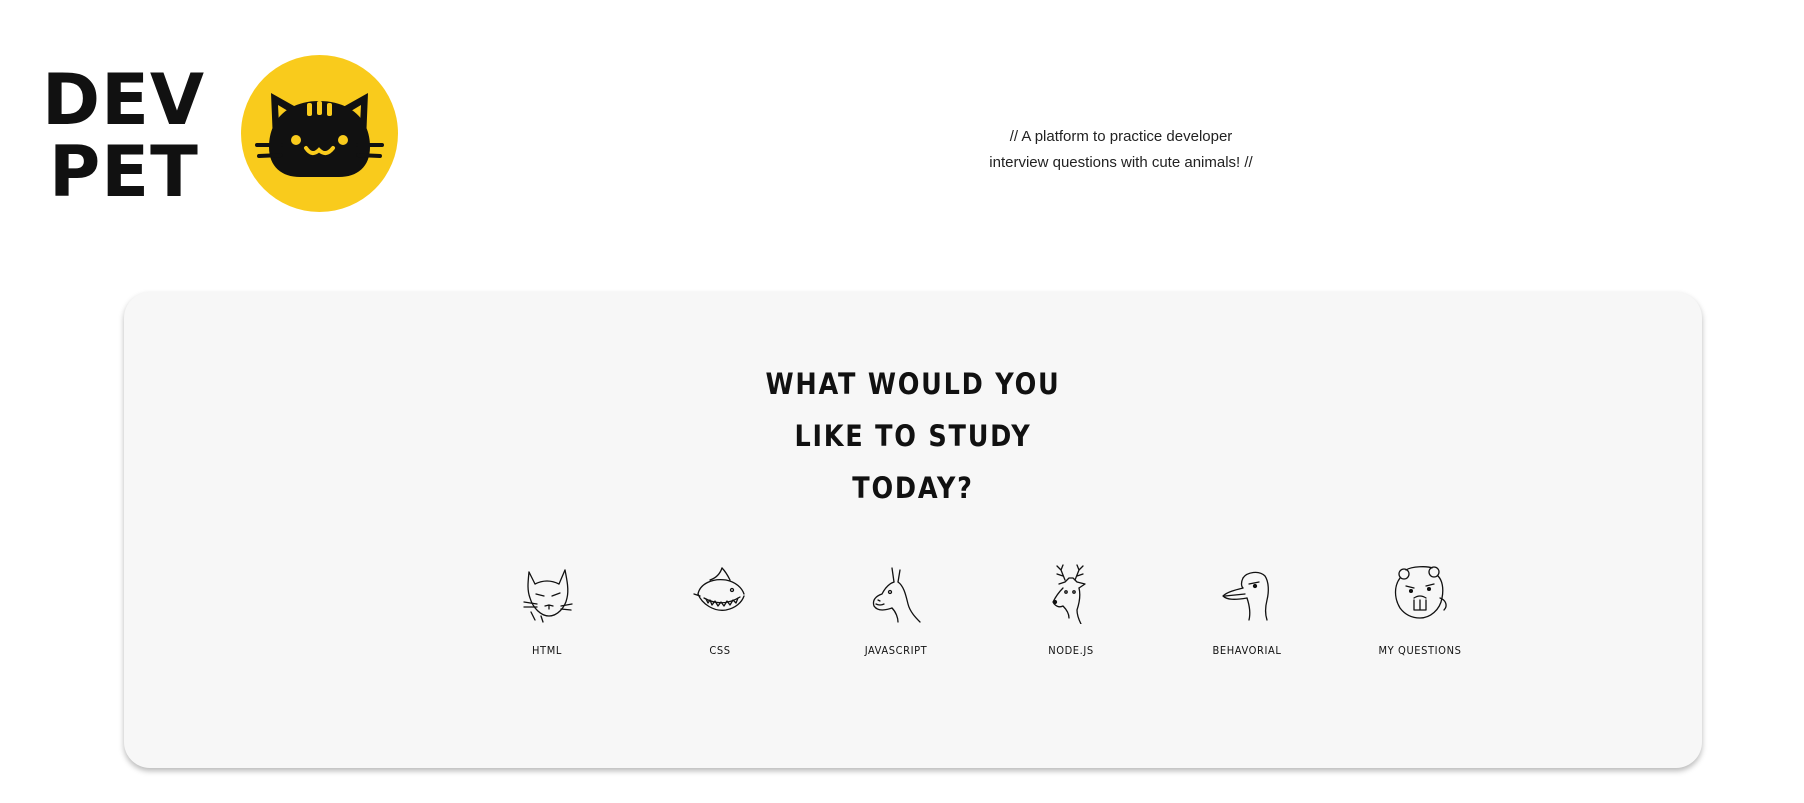  I want to click on heading-line-2: LIKE TO STUDY, so click(913, 436).